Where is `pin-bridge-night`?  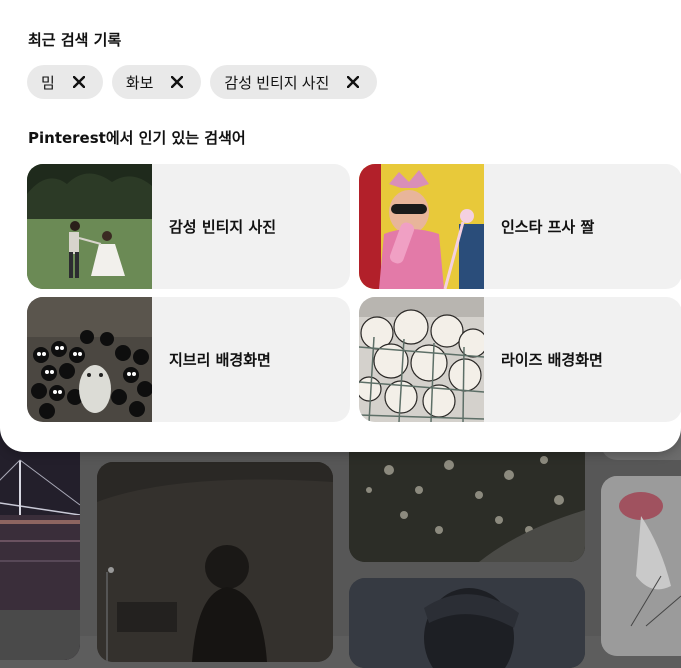
pin-bridge-night is located at coordinates (40, 540).